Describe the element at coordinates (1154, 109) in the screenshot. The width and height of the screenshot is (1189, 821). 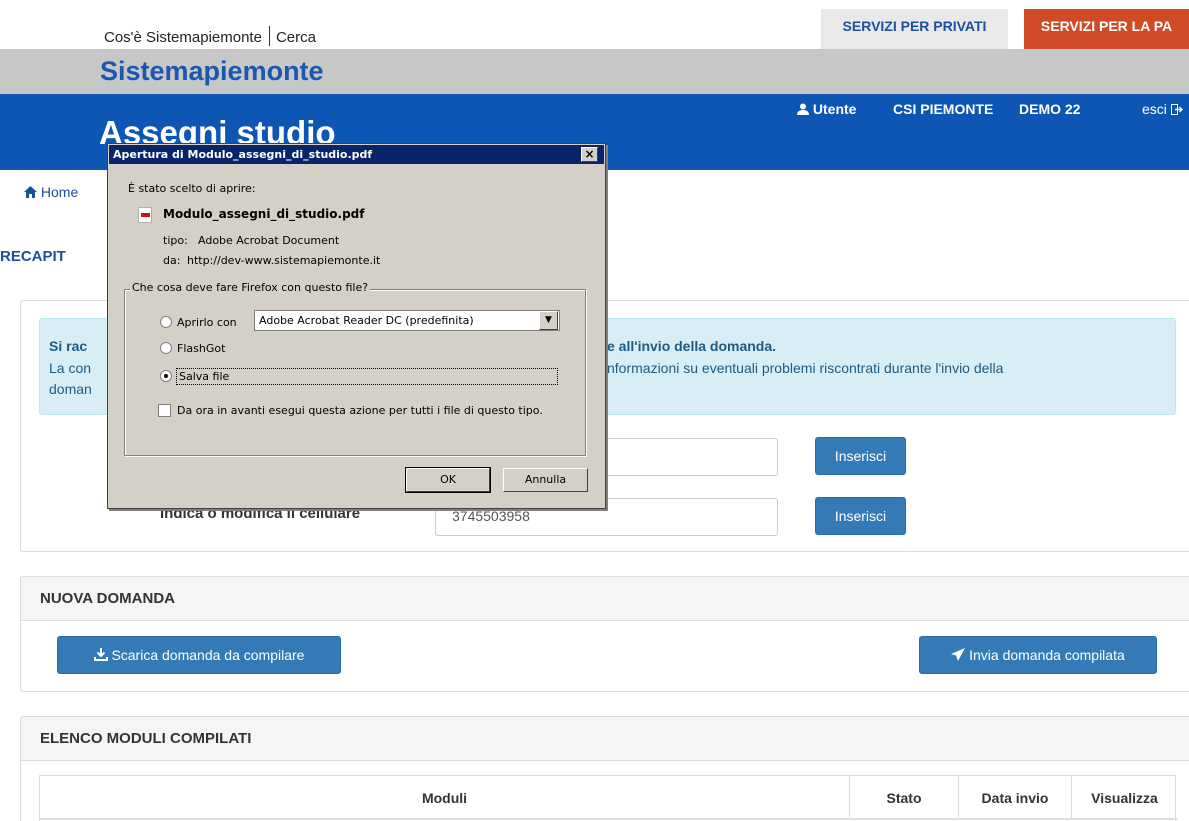
I see `logout-label: esci` at that location.